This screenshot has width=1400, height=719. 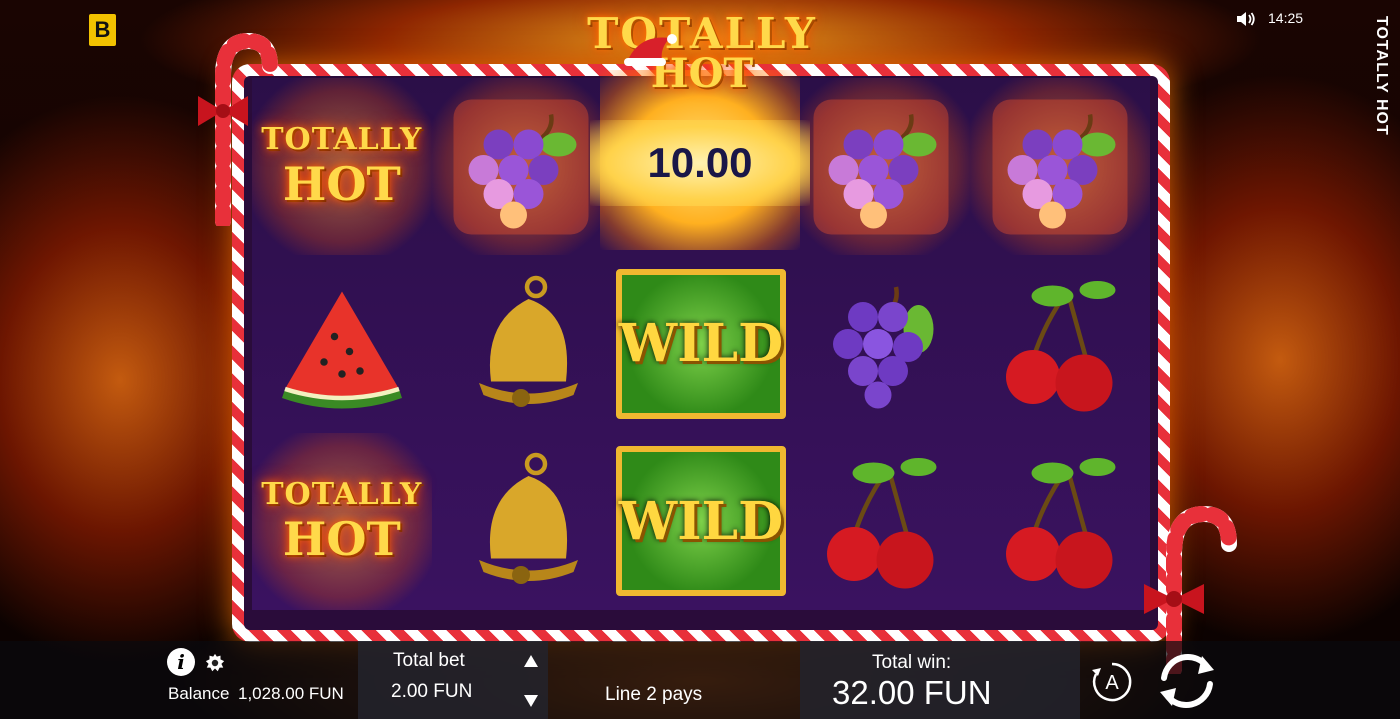 I want to click on autoplay-icon: A, so click(x=1112, y=682).